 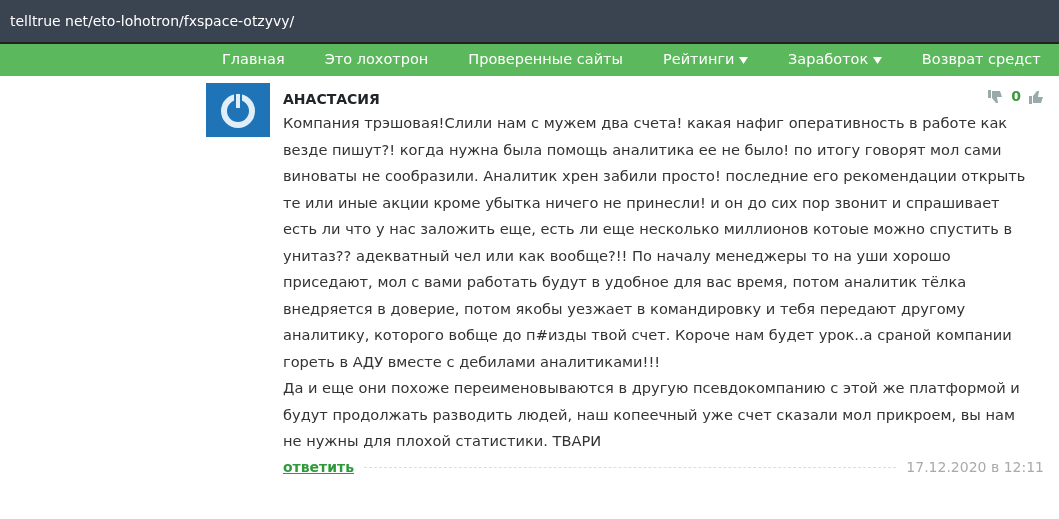 I want to click on comment-text: Да и еще они похоже переименовываются в другую псевдокомпанию с этой же платформой и будут продолжать разводить людей, наш копеечный уже счет сказали мол прикроем, вы нам не нужны для плохой статистики. ТВАРИ, so click(x=652, y=414).